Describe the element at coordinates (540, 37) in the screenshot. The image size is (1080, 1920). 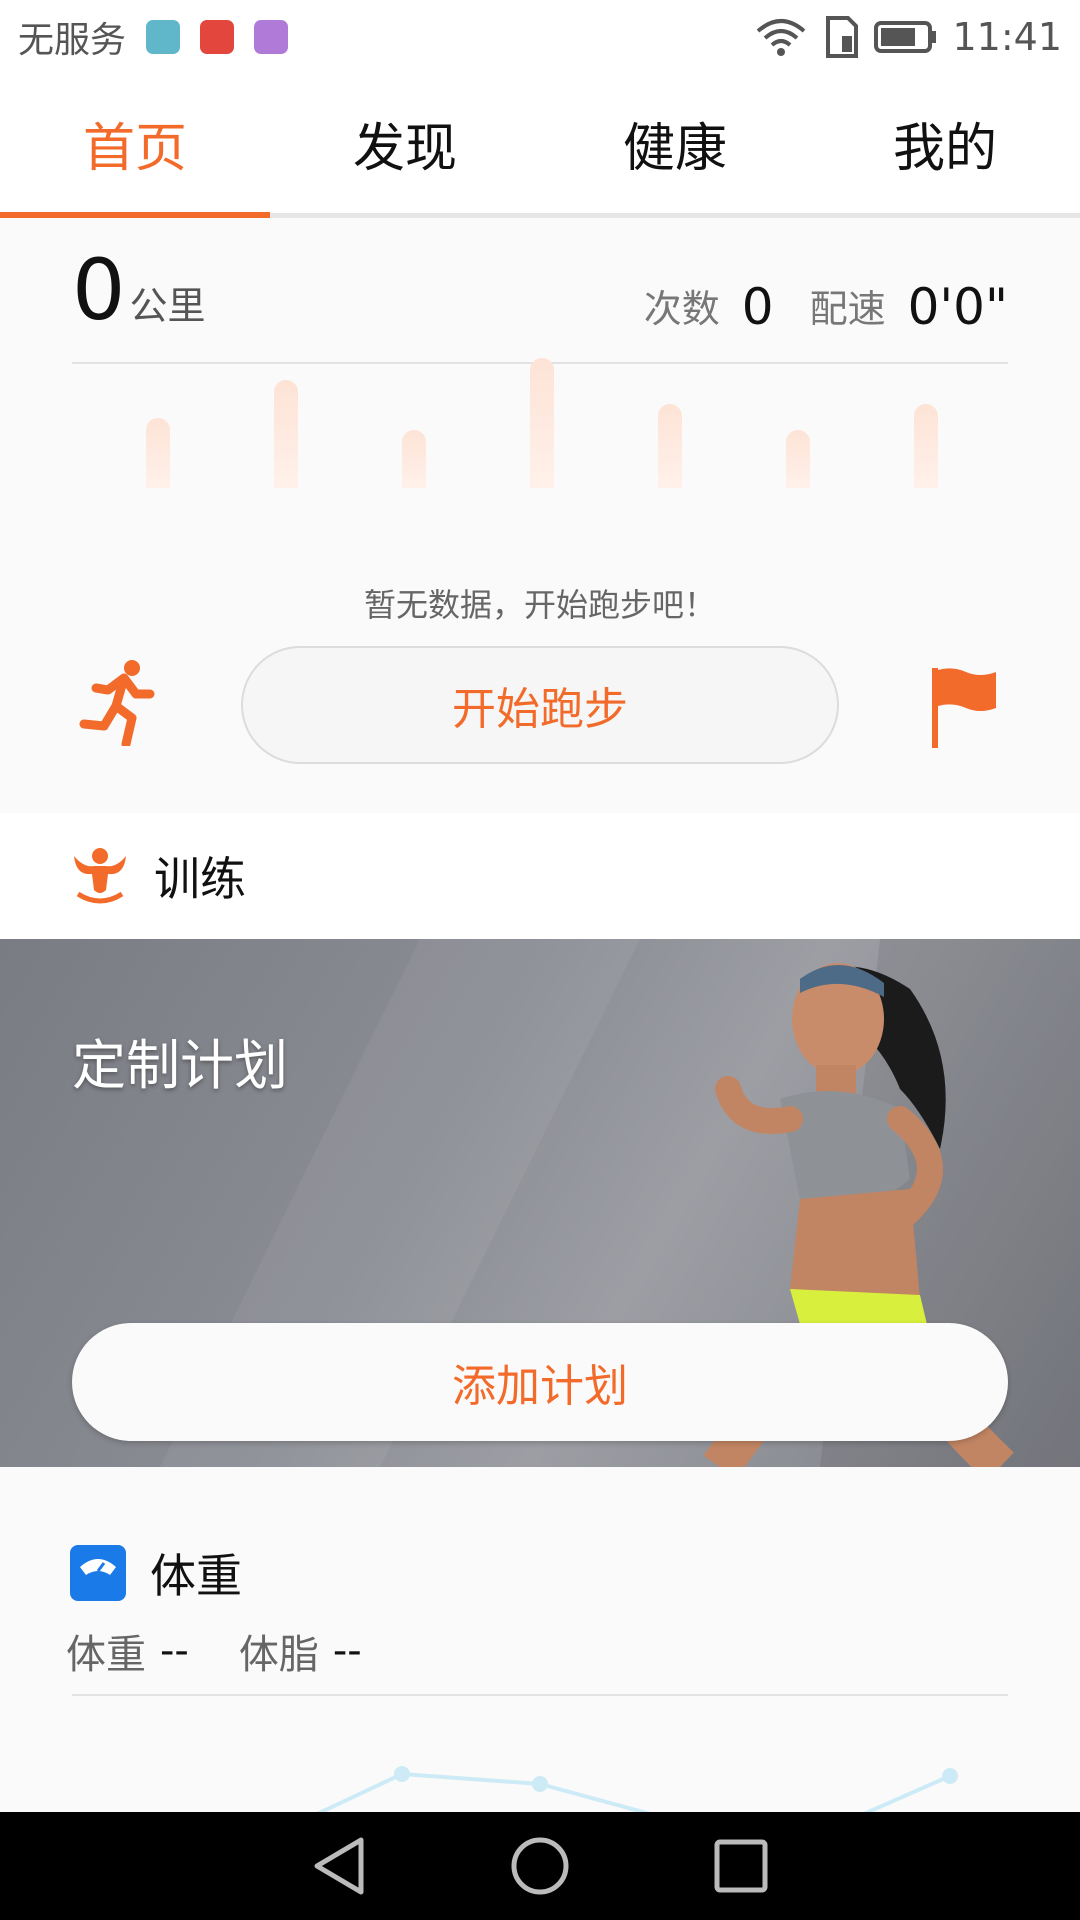
I see `status-bar: 无服务 11:41` at that location.